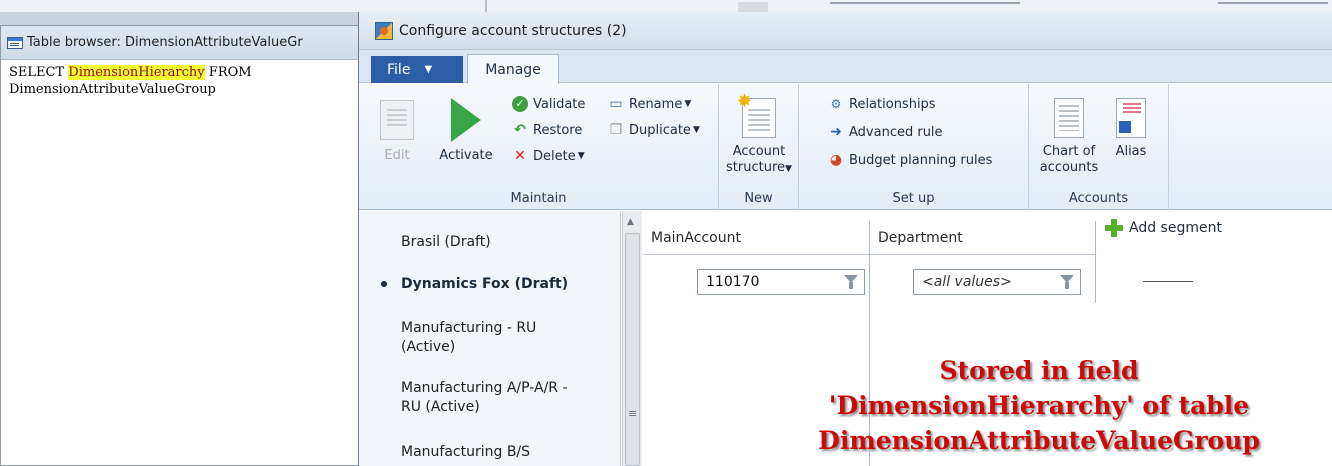 This screenshot has height=466, width=1332. What do you see at coordinates (845, 67) in the screenshot?
I see `ribbon-tabs: File ▼ Manage` at bounding box center [845, 67].